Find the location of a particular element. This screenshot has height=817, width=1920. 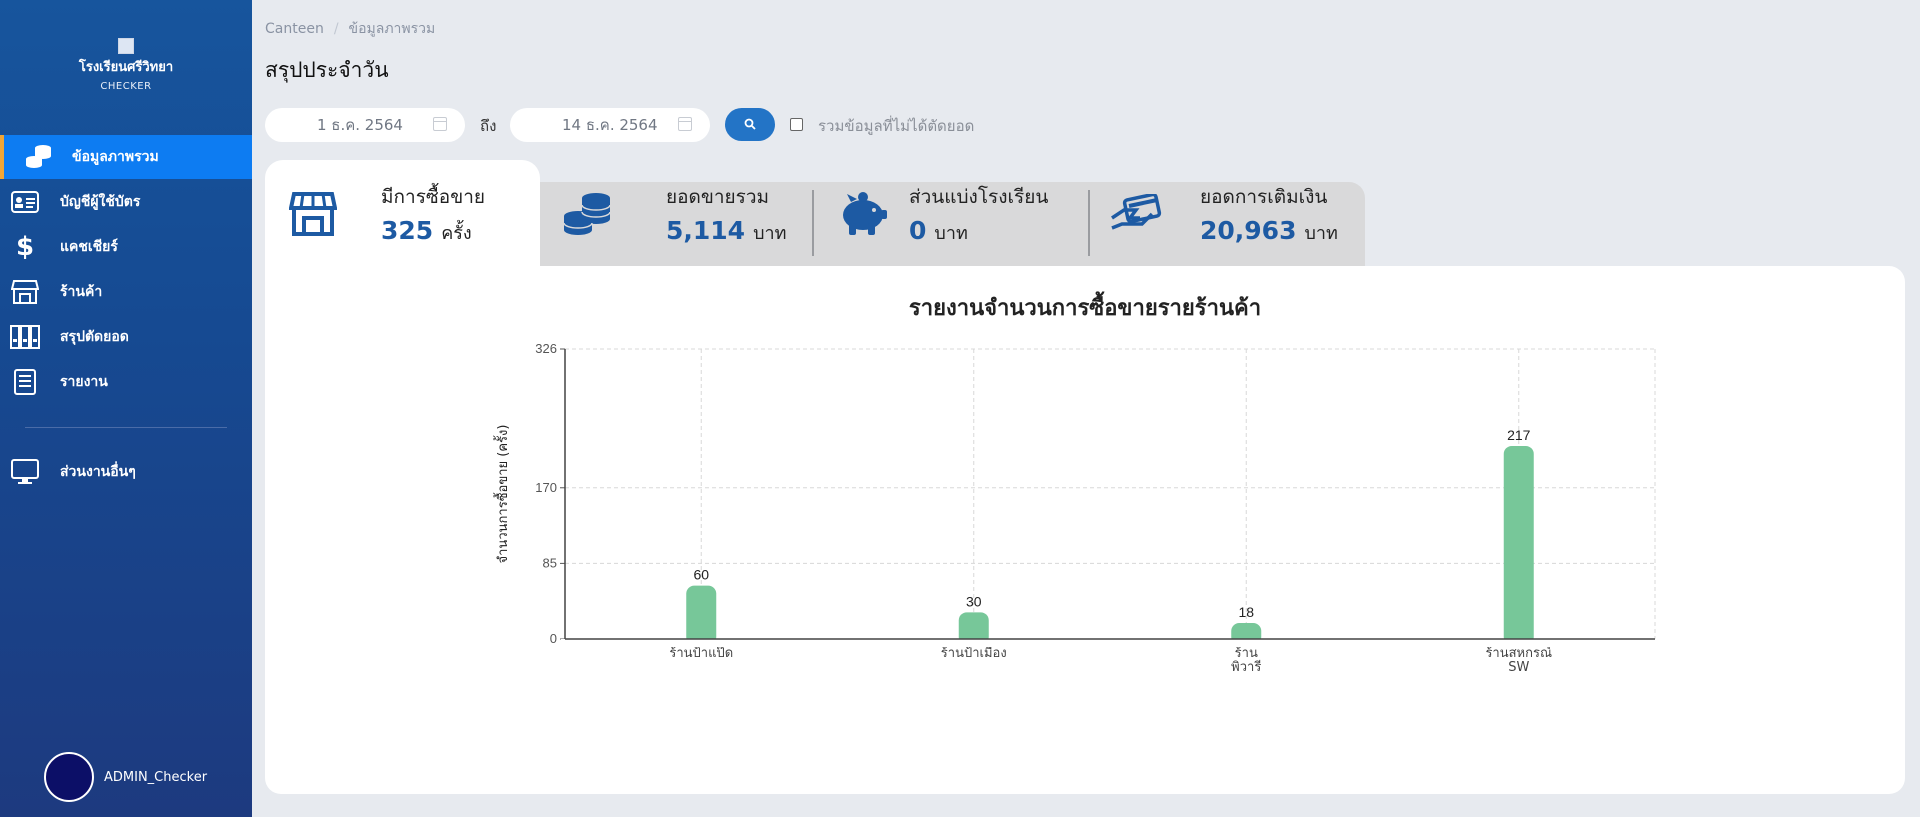

y-tick-label: 85 is located at coordinates (550, 562).